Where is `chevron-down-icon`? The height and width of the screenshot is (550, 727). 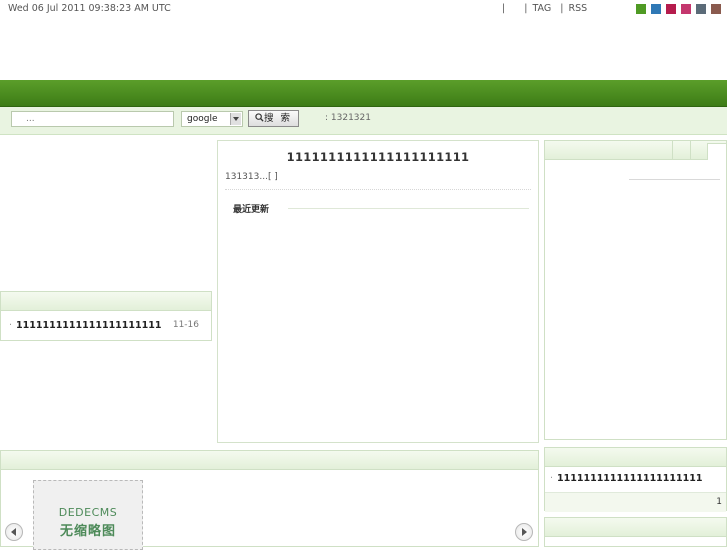 chevron-down-icon is located at coordinates (235, 119).